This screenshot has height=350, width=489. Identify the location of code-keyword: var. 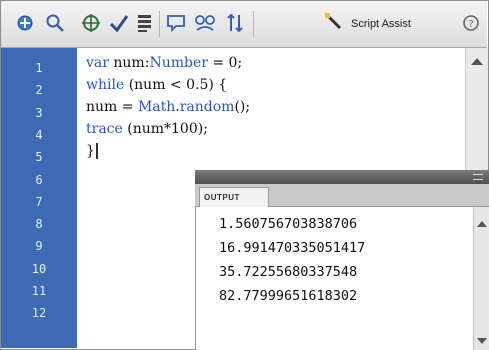
(97, 63).